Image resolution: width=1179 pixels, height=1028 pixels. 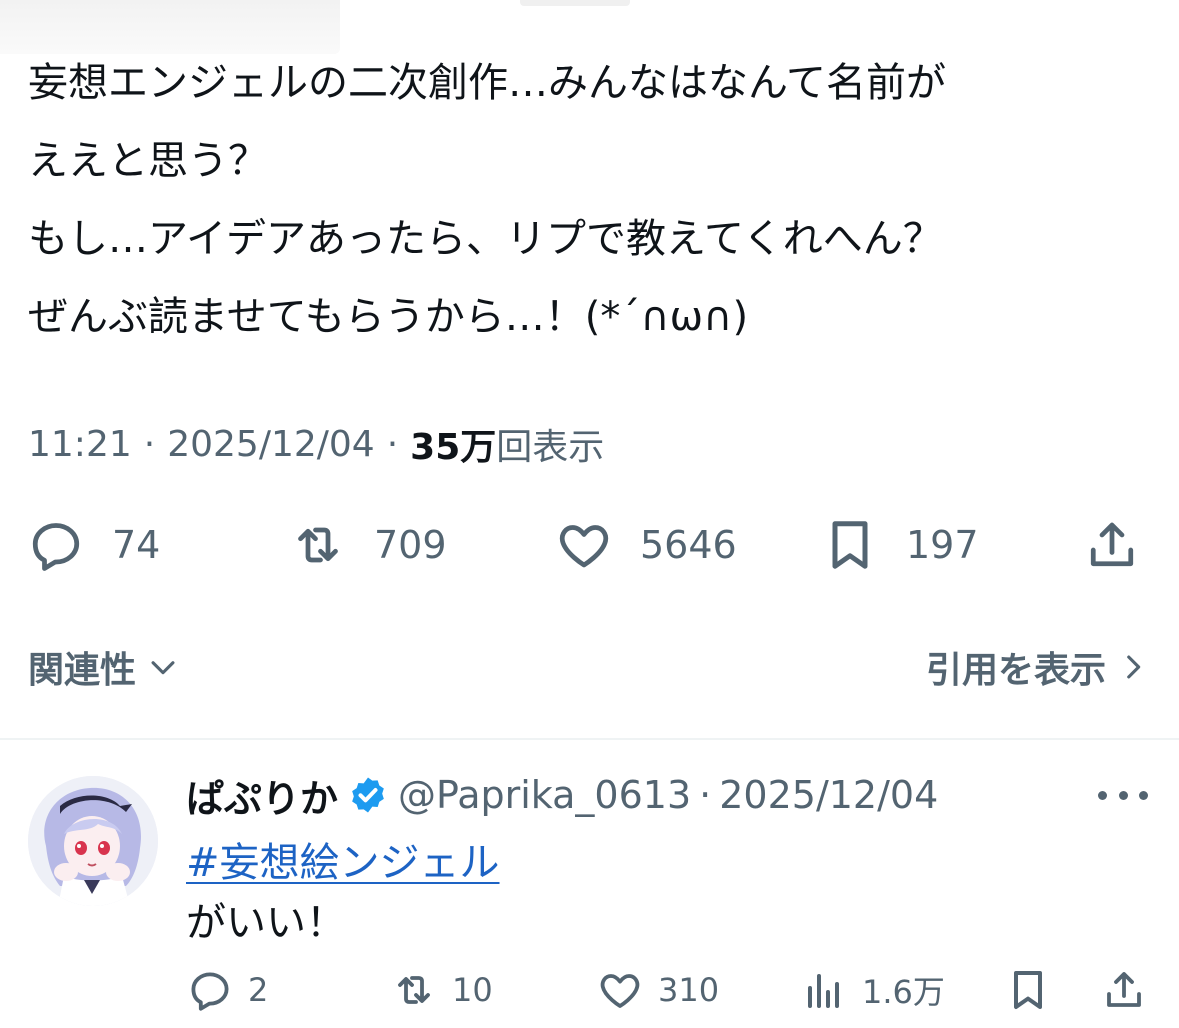 What do you see at coordinates (388, 317) in the screenshot?
I see `tweet-text-line: ぜんぶ読ませてもらうから…！(*´∩ω∩)` at bounding box center [388, 317].